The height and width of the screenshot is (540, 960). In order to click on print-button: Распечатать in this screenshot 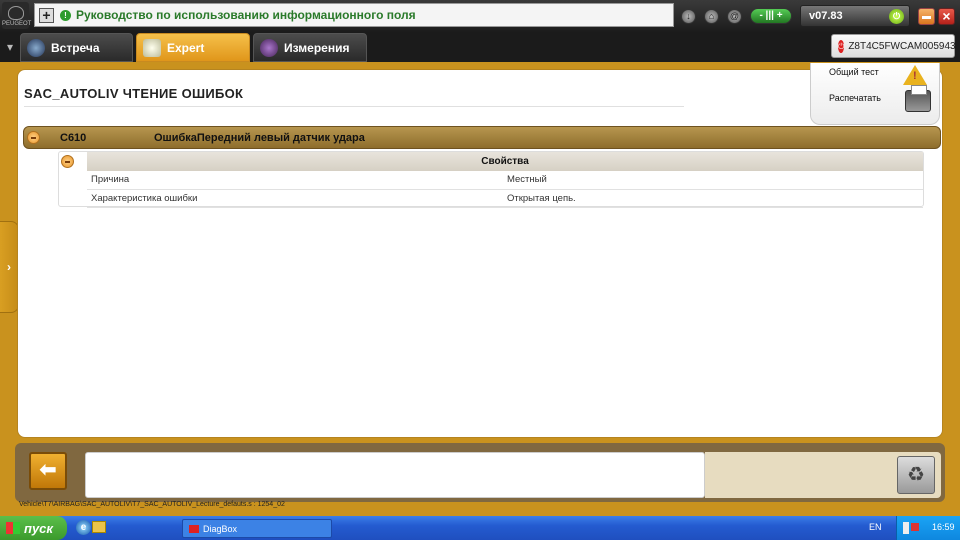, I will do `click(880, 98)`.